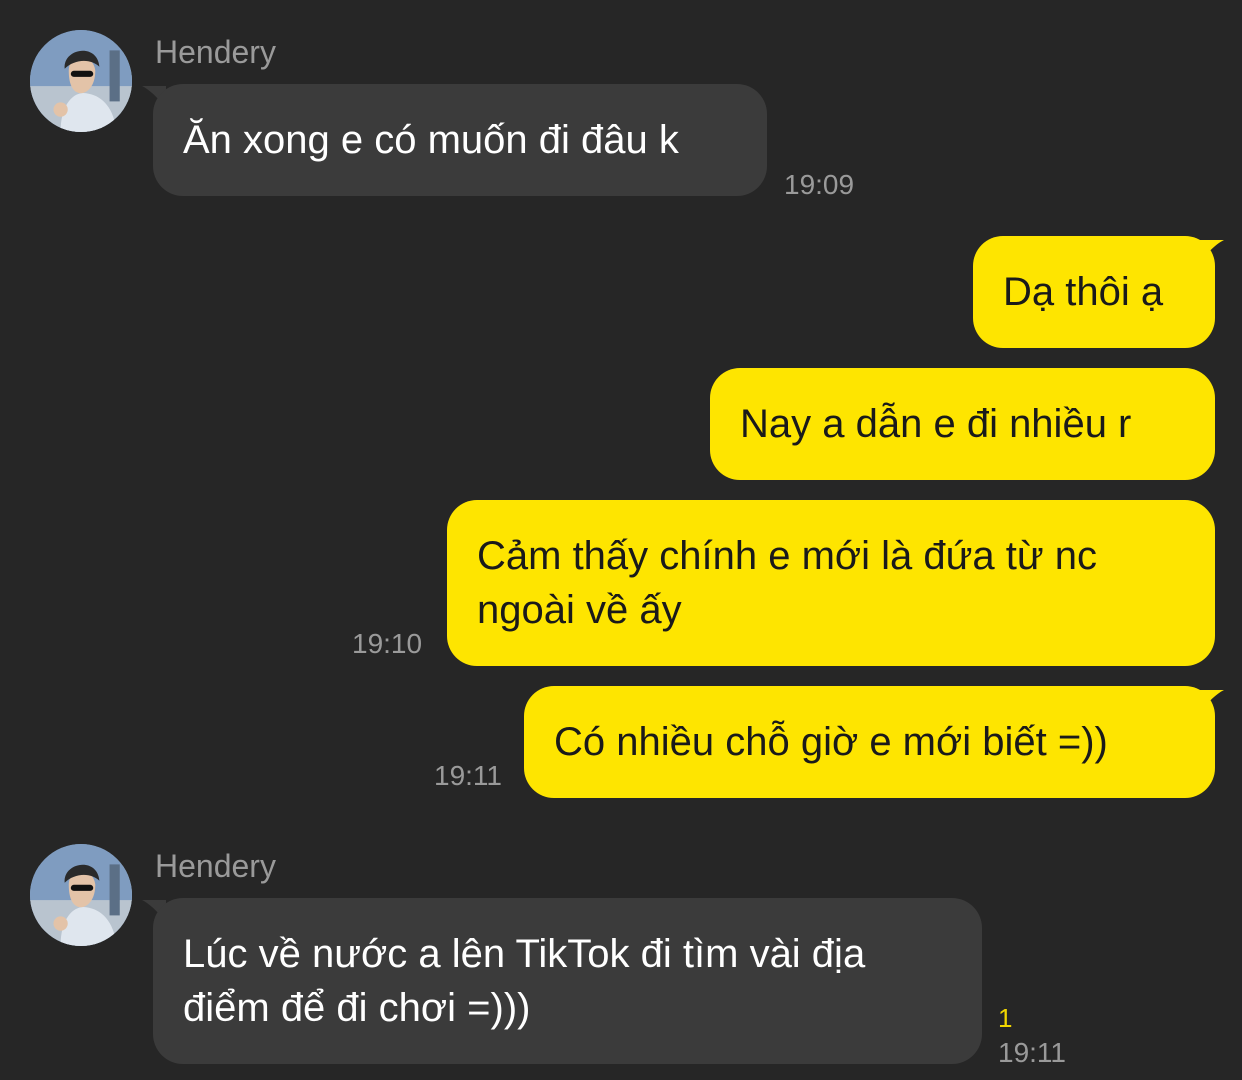 The image size is (1242, 1080). I want to click on message-time: 19:10, so click(387, 643).